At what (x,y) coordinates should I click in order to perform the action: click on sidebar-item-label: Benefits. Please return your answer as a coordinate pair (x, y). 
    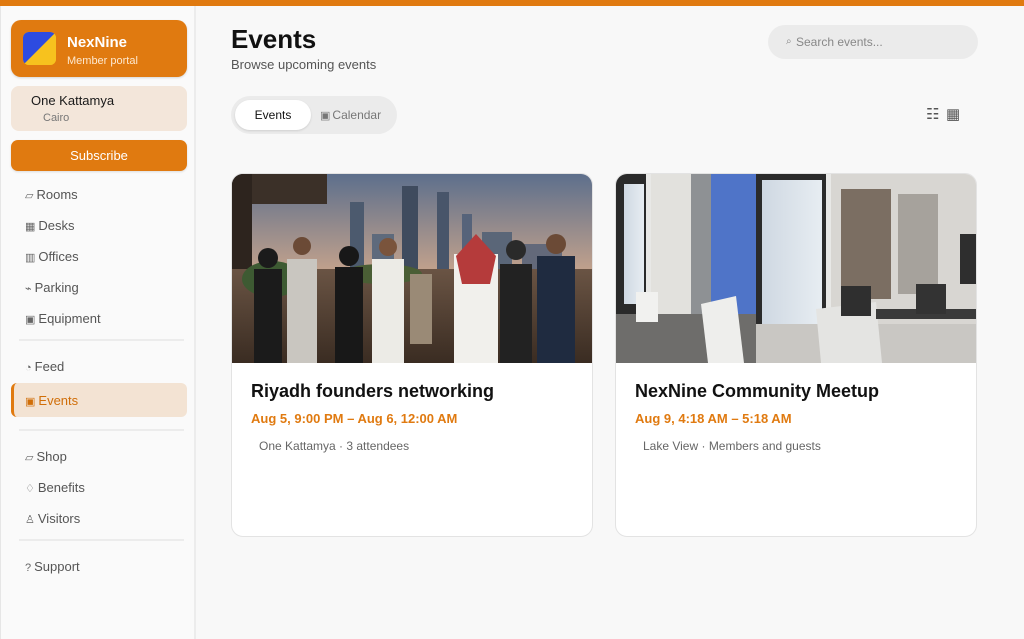
    Looking at the image, I should click on (61, 487).